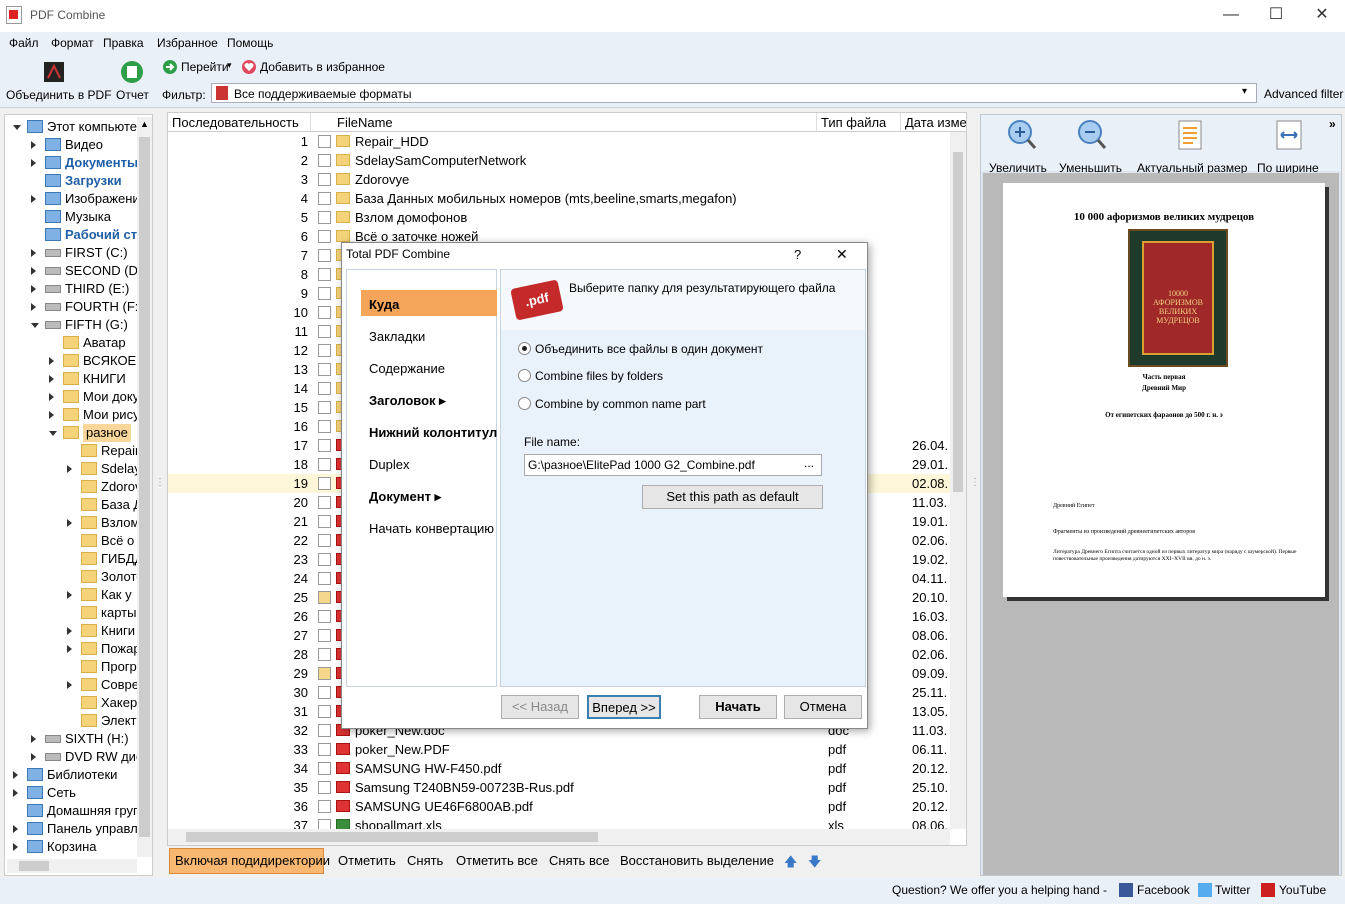 Image resolution: width=1345 pixels, height=904 pixels. What do you see at coordinates (1019, 146) in the screenshot?
I see `zoom-in-button: Увеличить` at bounding box center [1019, 146].